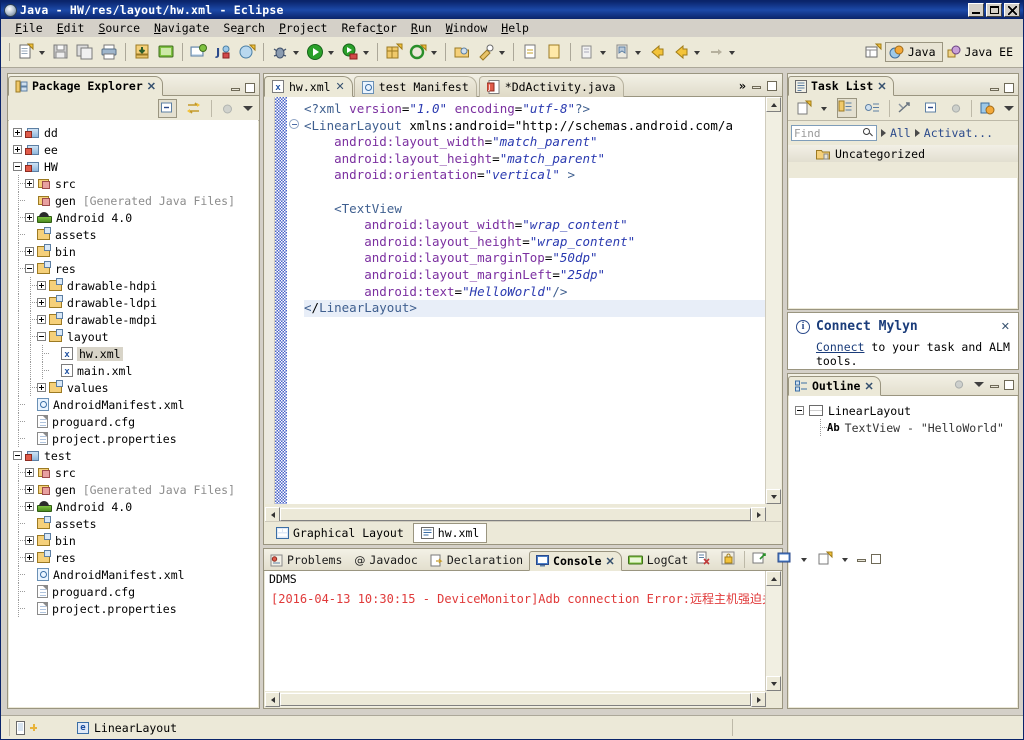 Image resolution: width=1024 pixels, height=740 pixels. I want to click on next-annotation-icon, so click(530, 52).